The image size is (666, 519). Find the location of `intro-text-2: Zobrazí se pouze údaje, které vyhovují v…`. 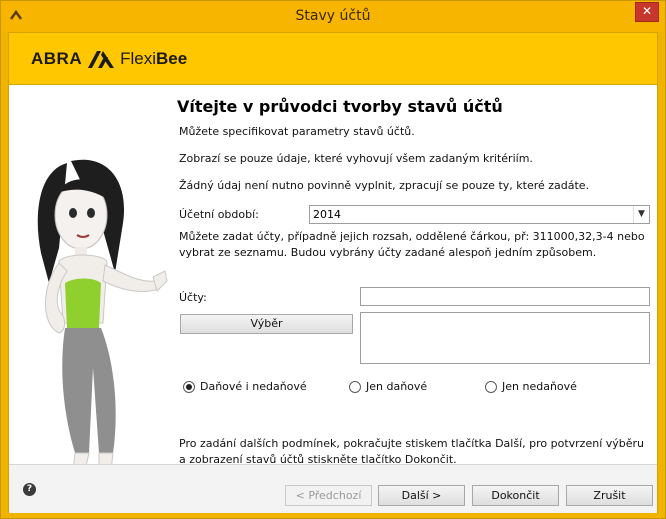

intro-text-2: Zobrazí se pouze údaje, které vyhovují v… is located at coordinates (356, 158).